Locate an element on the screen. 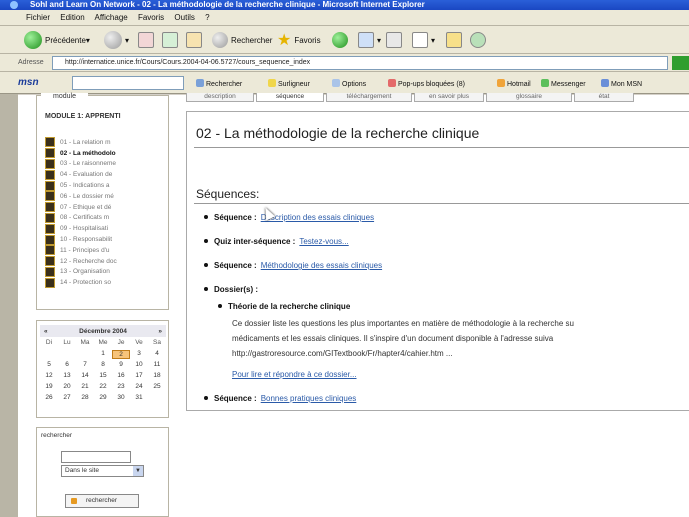 The height and width of the screenshot is (517, 689). site-search-scope-select: Dans le site ▼ is located at coordinates (102, 471).